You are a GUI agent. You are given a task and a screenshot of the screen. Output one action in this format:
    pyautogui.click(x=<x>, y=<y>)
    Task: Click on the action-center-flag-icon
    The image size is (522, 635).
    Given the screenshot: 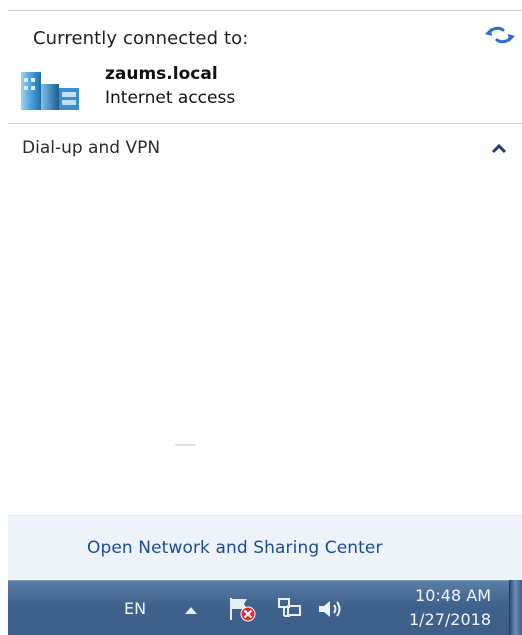 What is the action you would take?
    pyautogui.click(x=242, y=609)
    